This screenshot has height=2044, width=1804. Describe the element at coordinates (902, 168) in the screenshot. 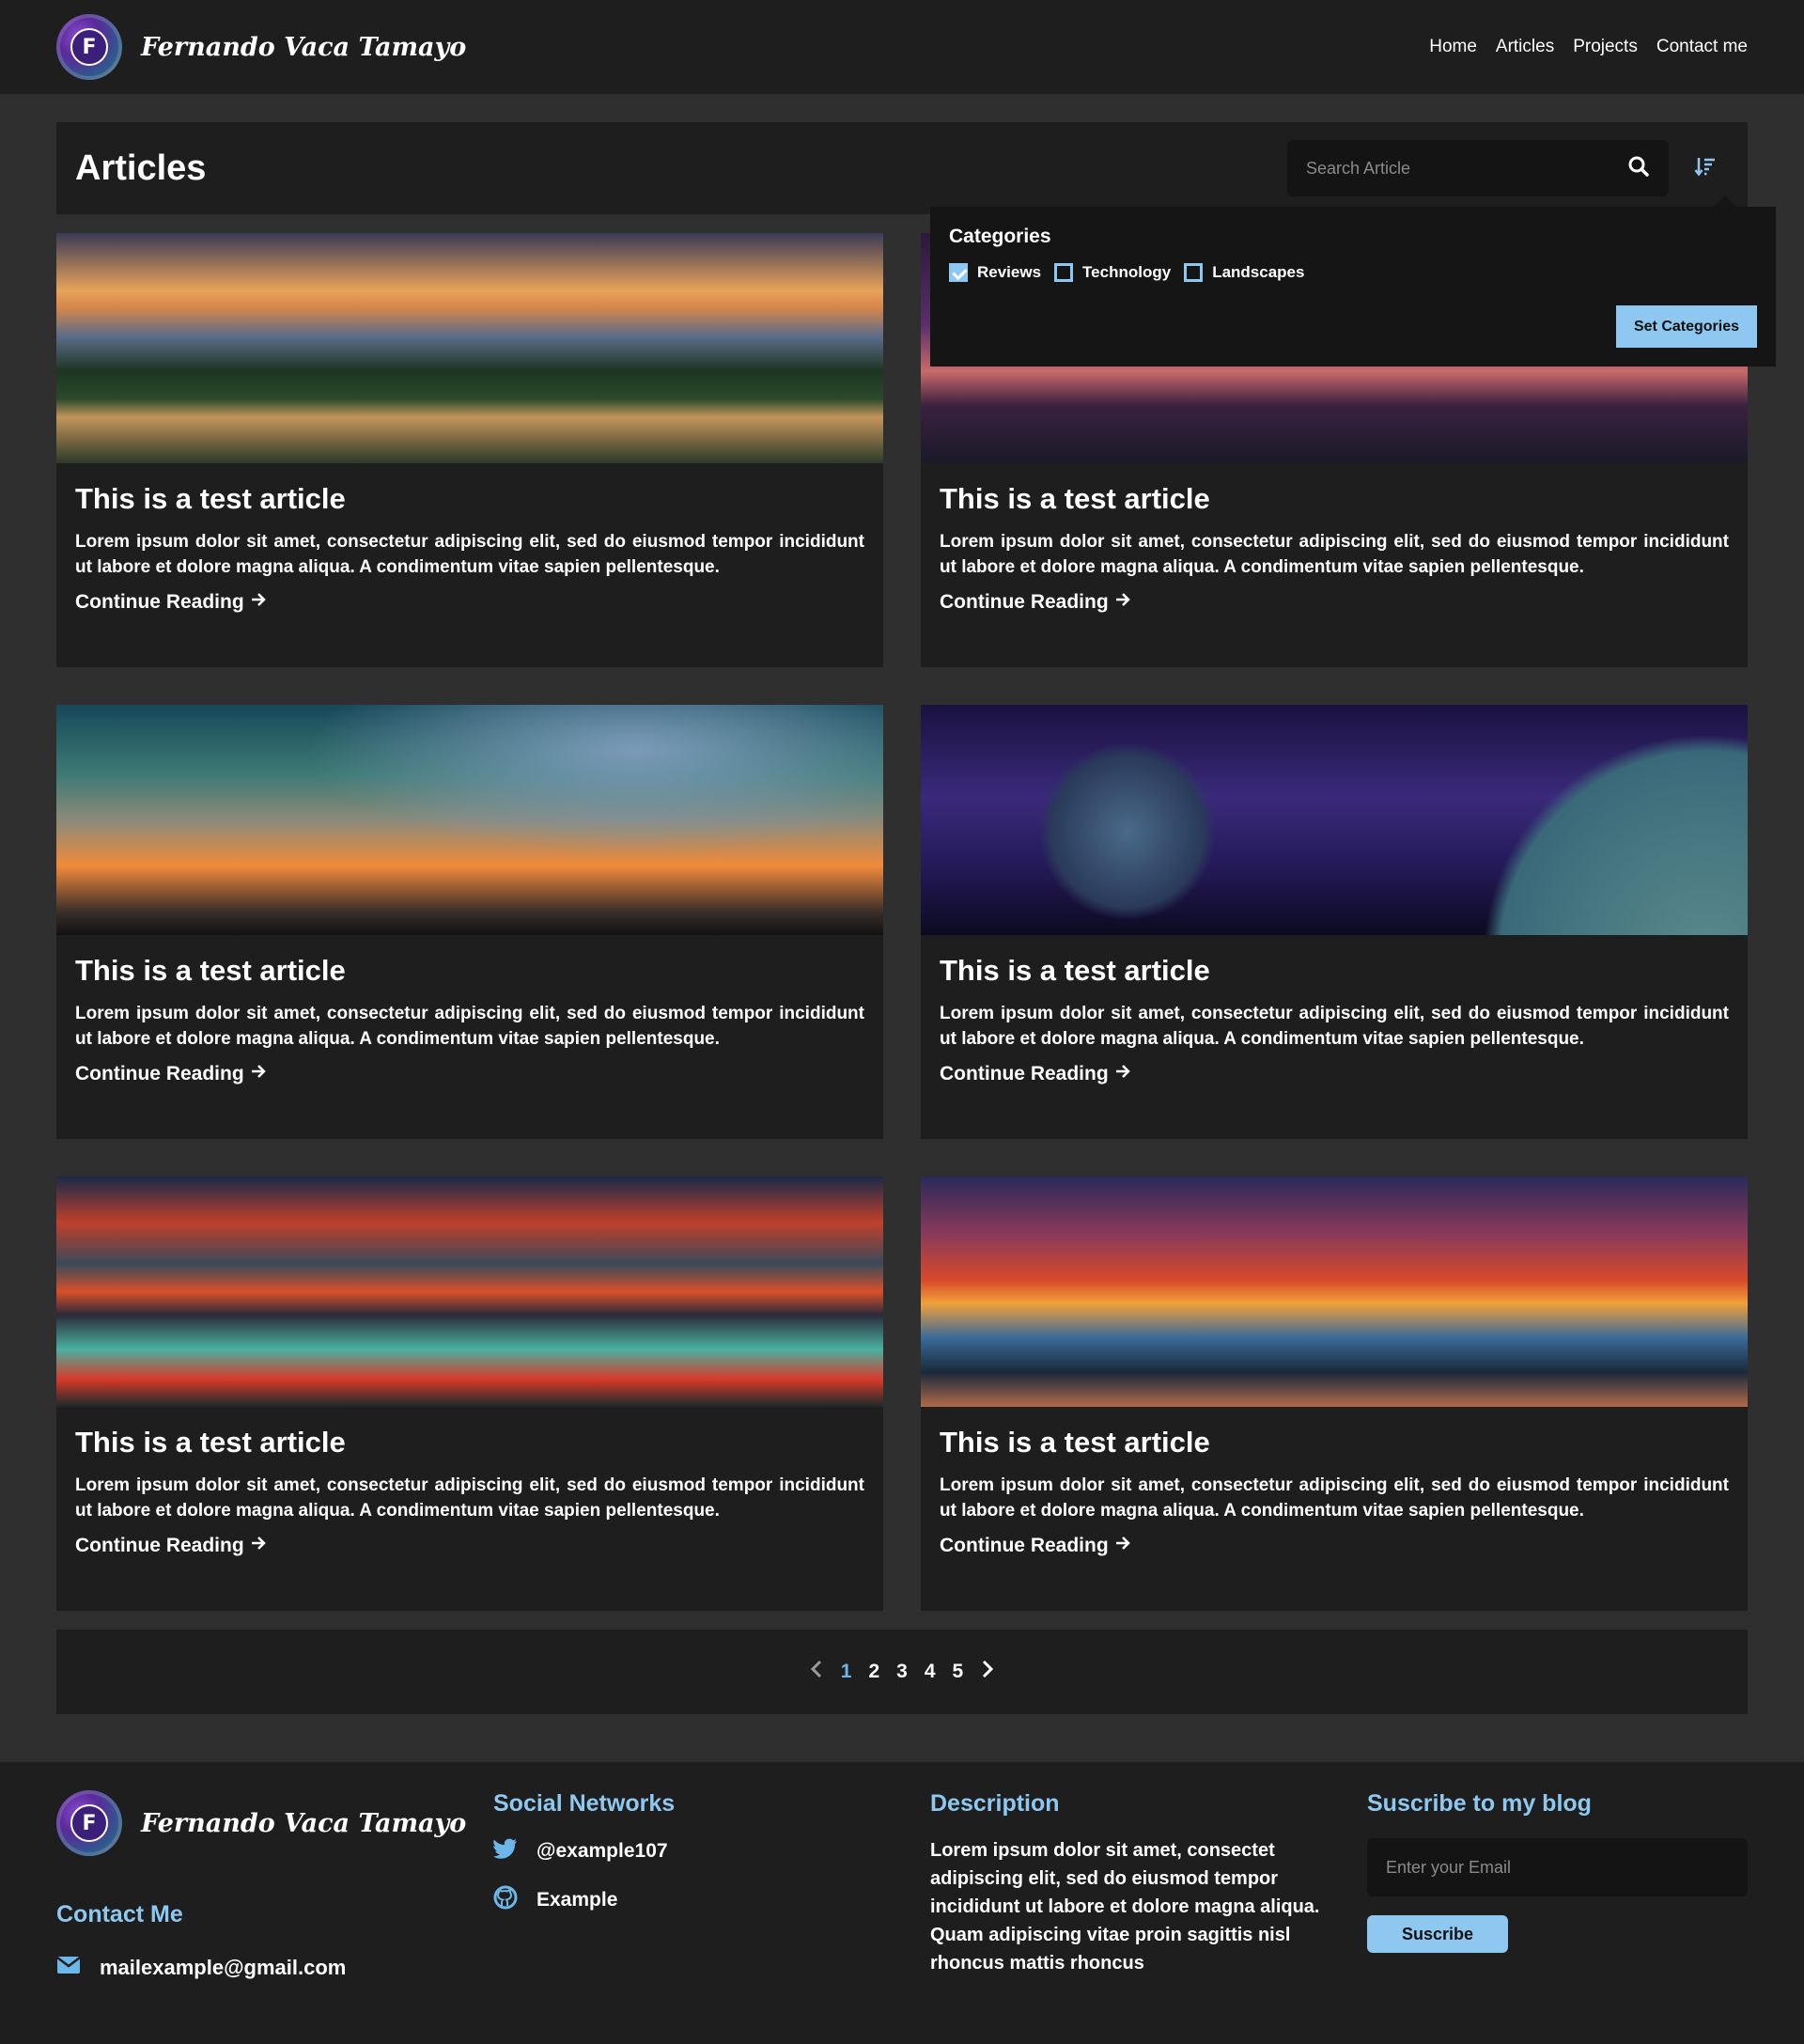

I see `articles-header: Articles` at that location.